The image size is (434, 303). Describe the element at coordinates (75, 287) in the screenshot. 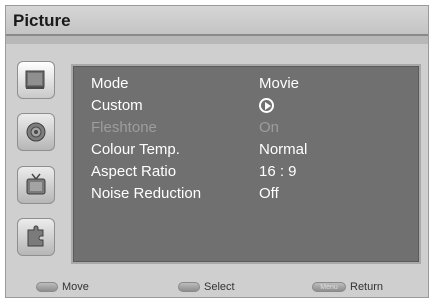

I see `move-label: Move` at that location.